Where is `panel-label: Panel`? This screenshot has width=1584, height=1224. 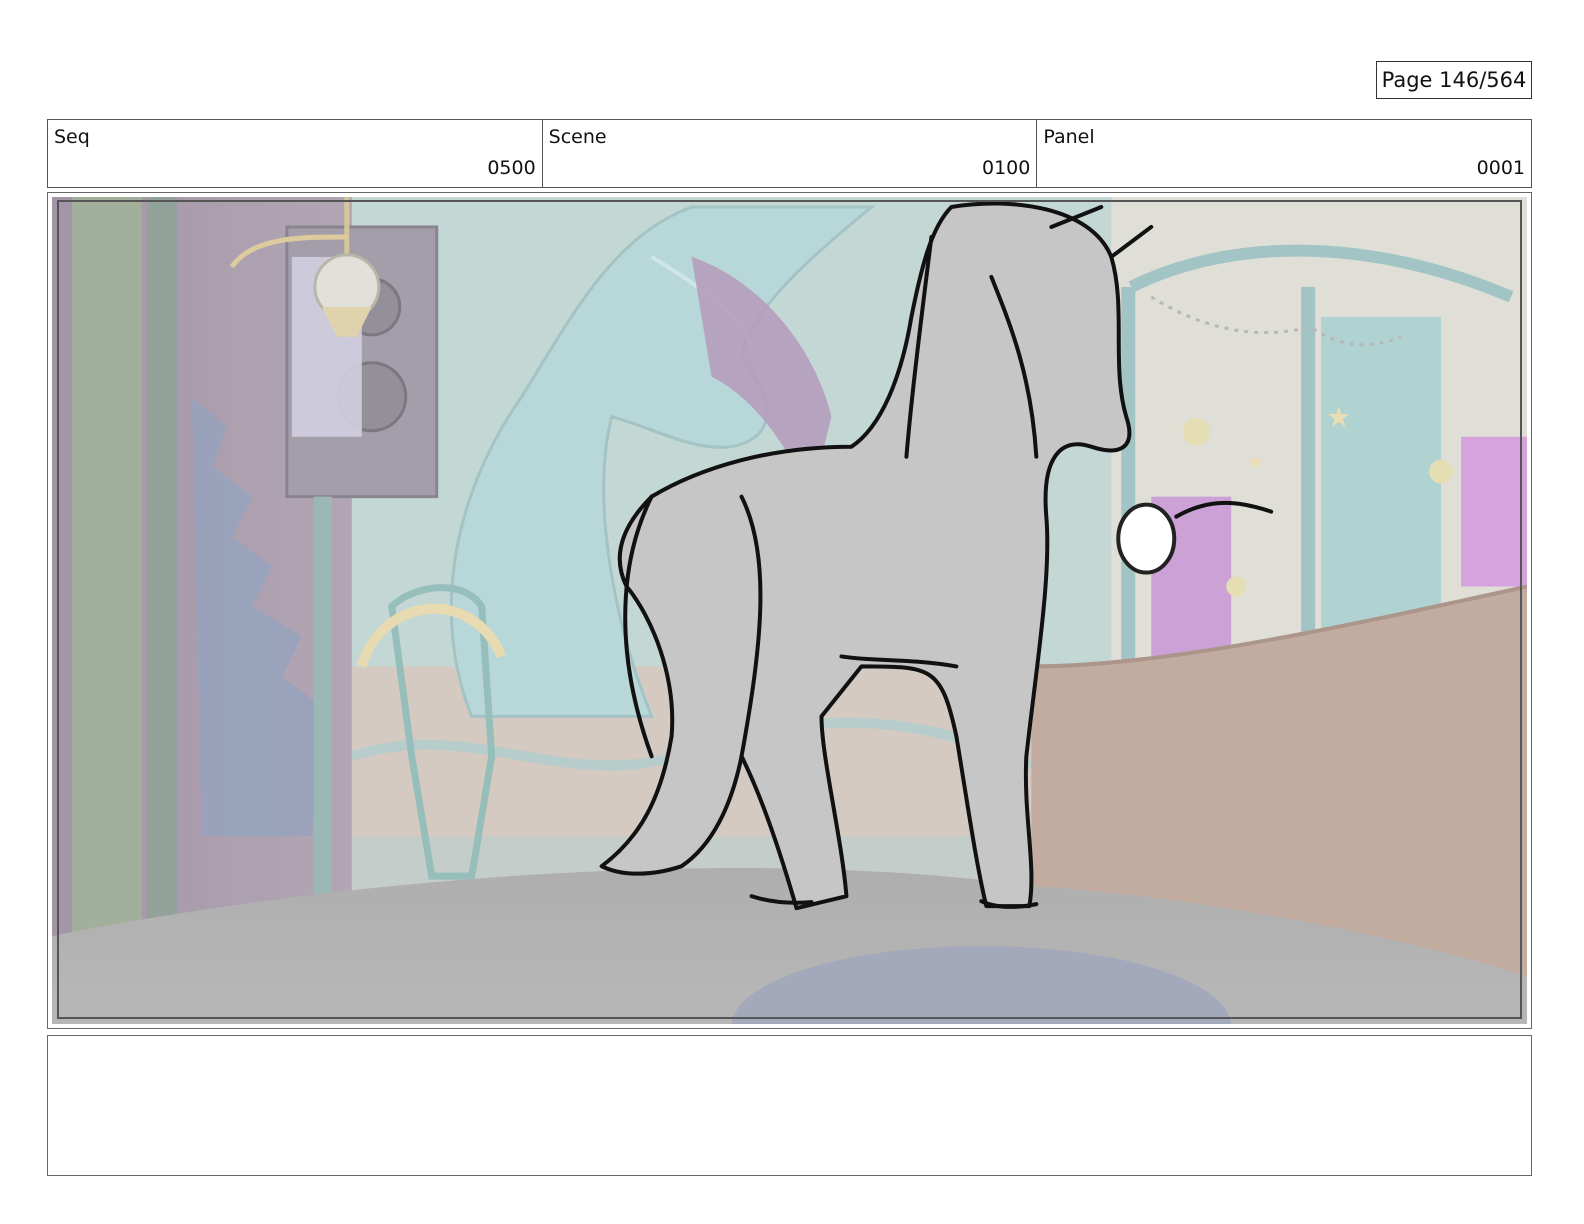
panel-label: Panel is located at coordinates (1069, 137).